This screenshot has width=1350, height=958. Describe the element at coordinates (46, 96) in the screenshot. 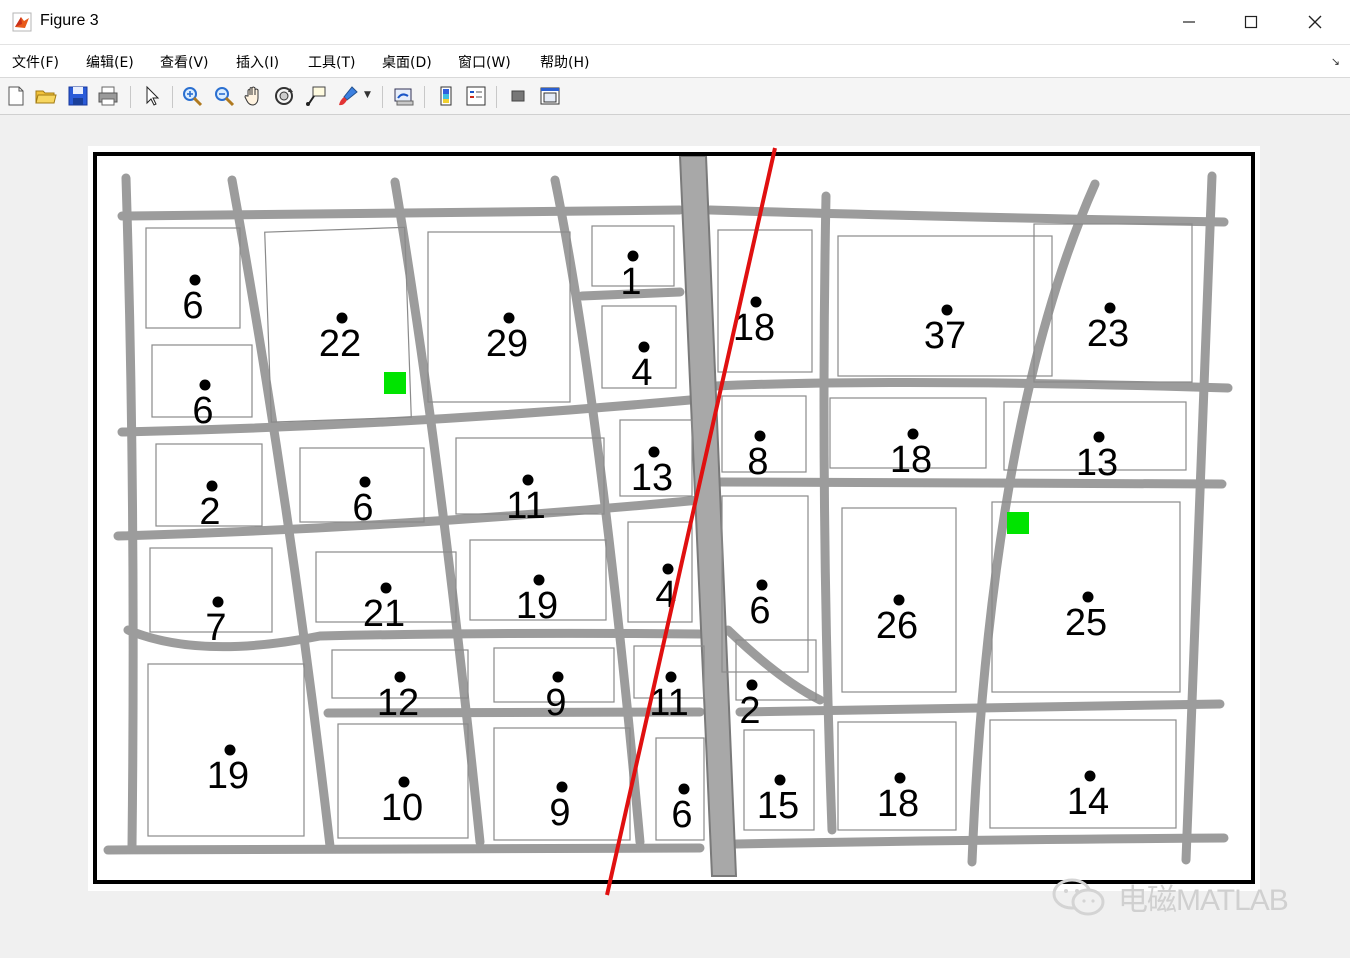

I see `open-file-icon` at that location.